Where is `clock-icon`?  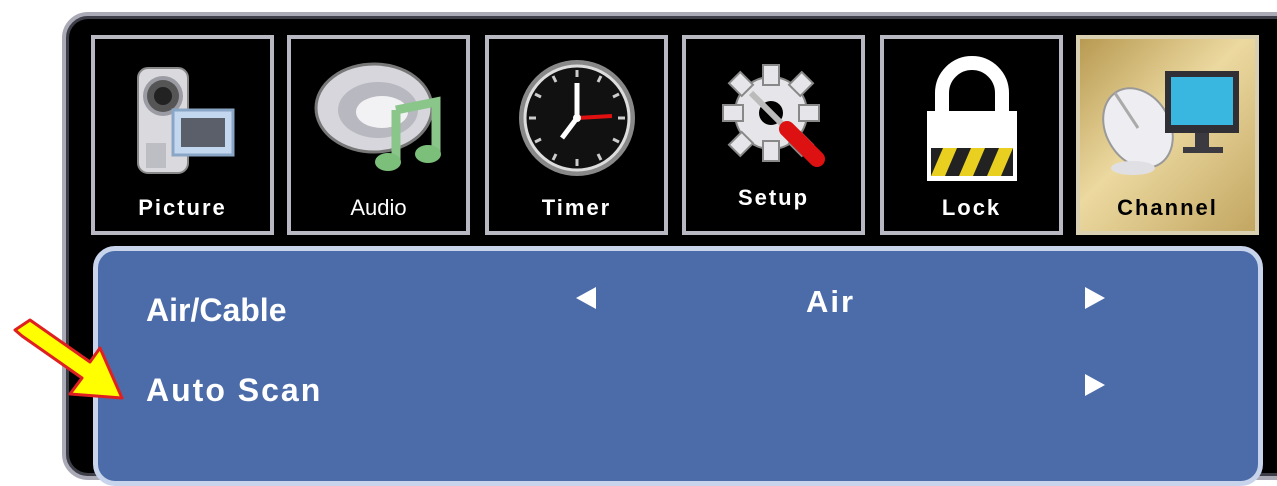
clock-icon is located at coordinates (576, 118).